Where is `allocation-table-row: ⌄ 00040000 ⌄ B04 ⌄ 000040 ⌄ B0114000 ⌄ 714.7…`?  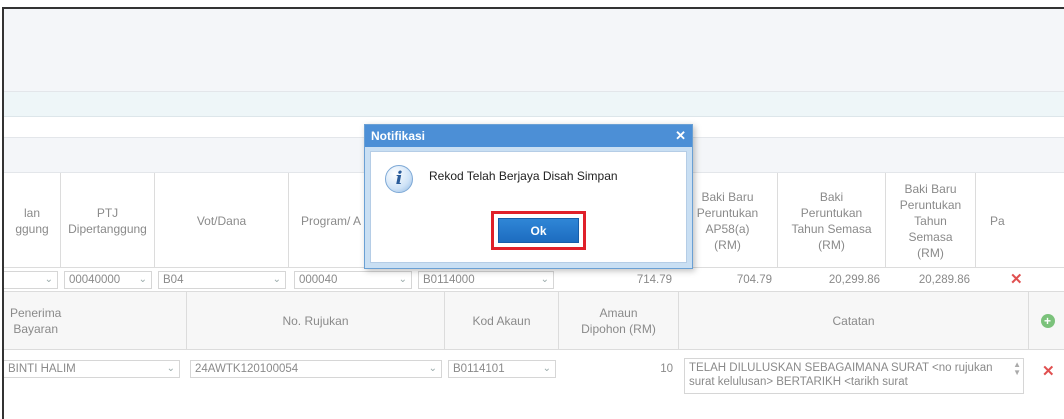
allocation-table-row: ⌄ 00040000 ⌄ B04 ⌄ 000040 ⌄ B0114000 ⌄ 714.7… is located at coordinates (534, 280).